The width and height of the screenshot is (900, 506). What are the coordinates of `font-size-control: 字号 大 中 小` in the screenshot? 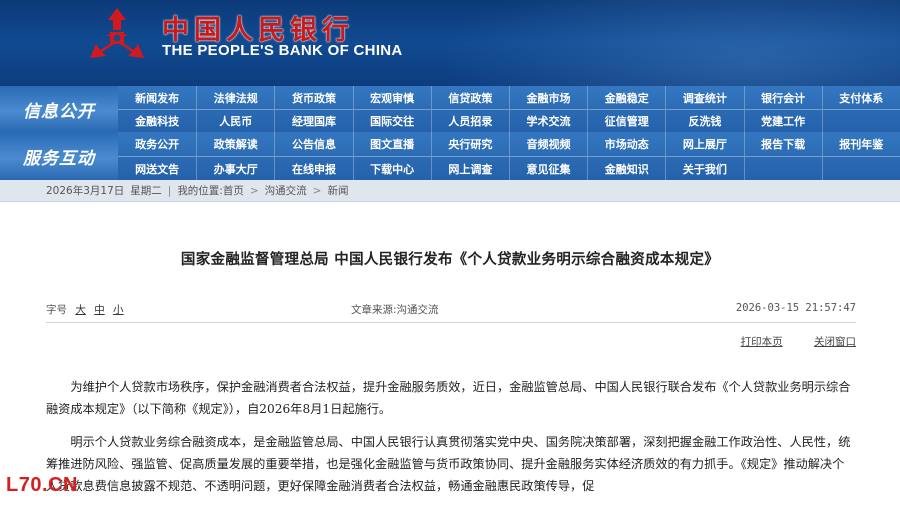 It's located at (85, 309).